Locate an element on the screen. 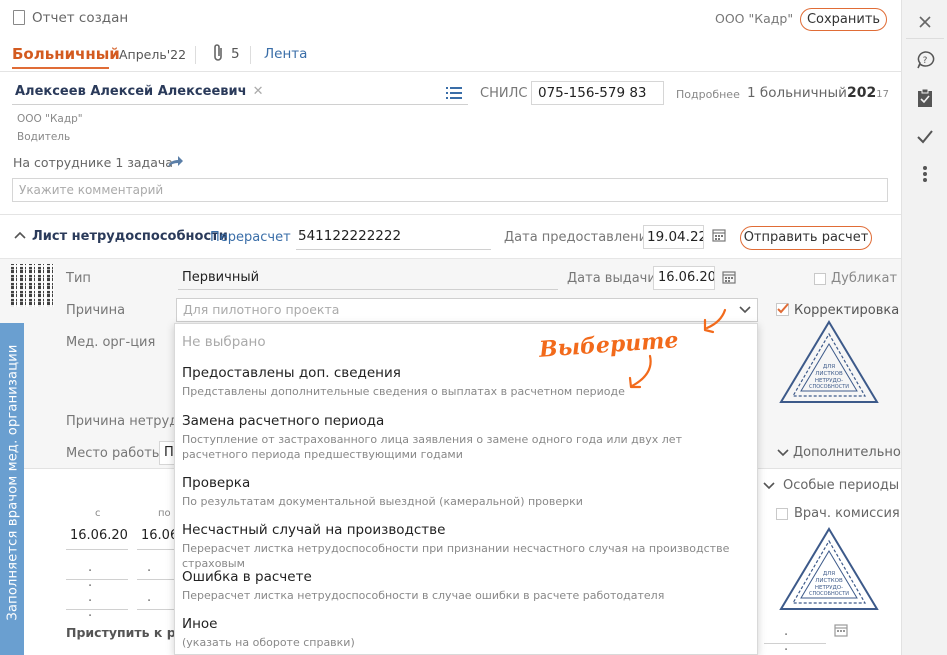  document-icon is located at coordinates (19, 17).